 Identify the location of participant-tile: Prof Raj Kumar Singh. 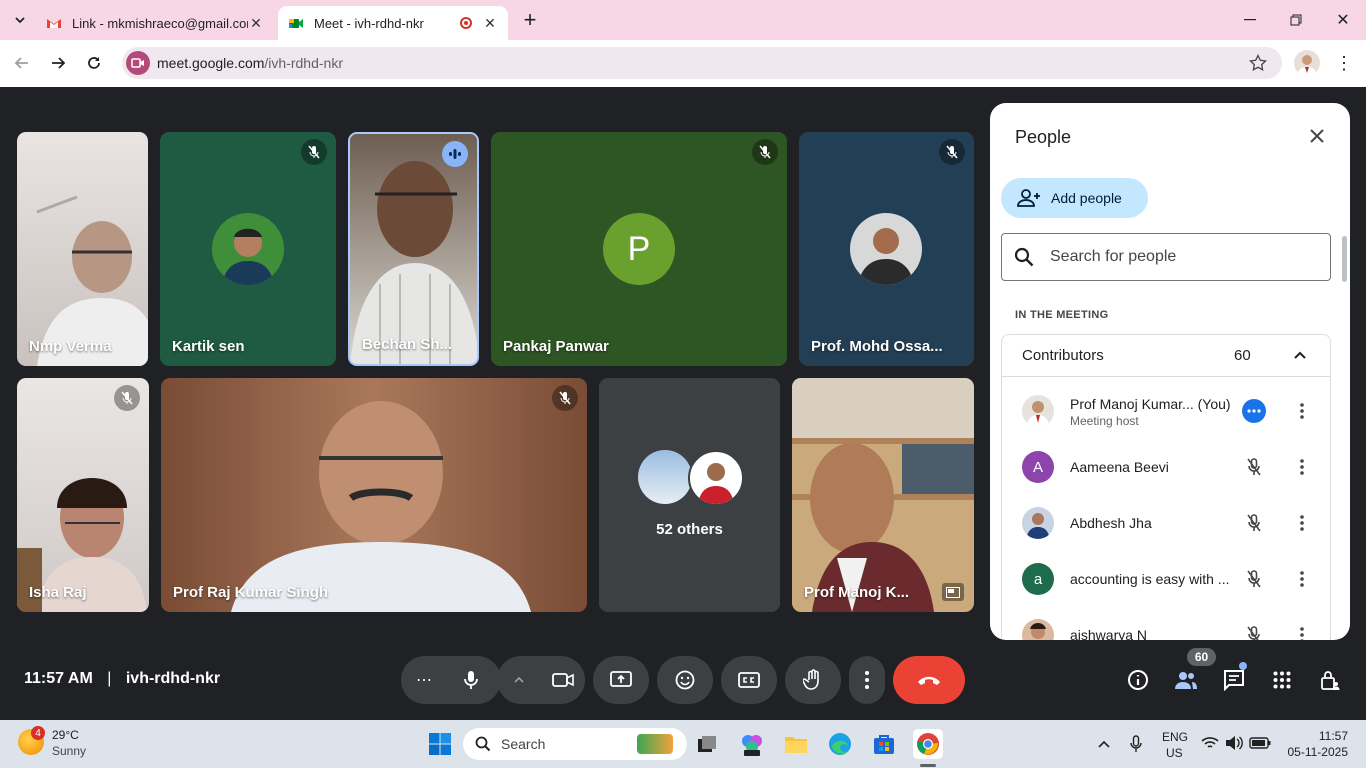
(374, 495).